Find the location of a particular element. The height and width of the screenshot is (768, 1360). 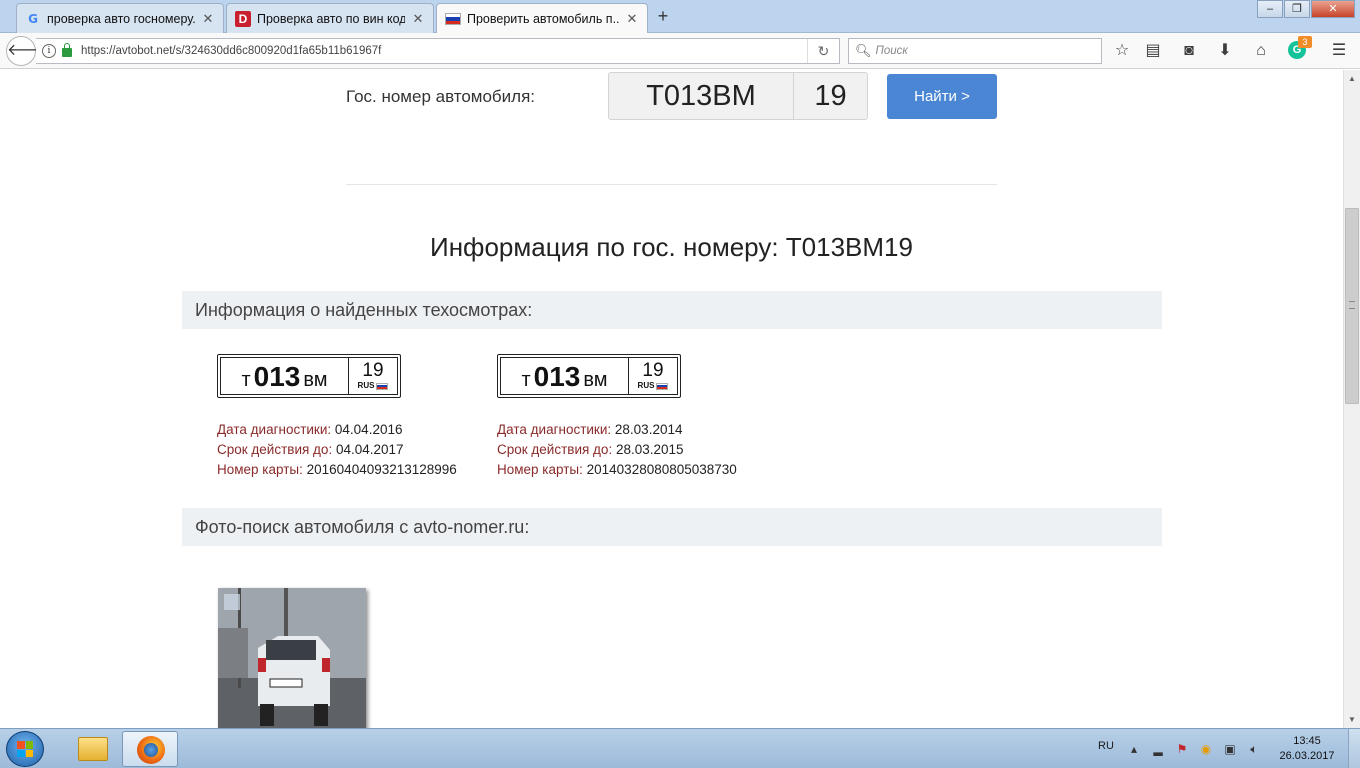

plate-input-group: Т013ВМ 19 is located at coordinates (738, 96).